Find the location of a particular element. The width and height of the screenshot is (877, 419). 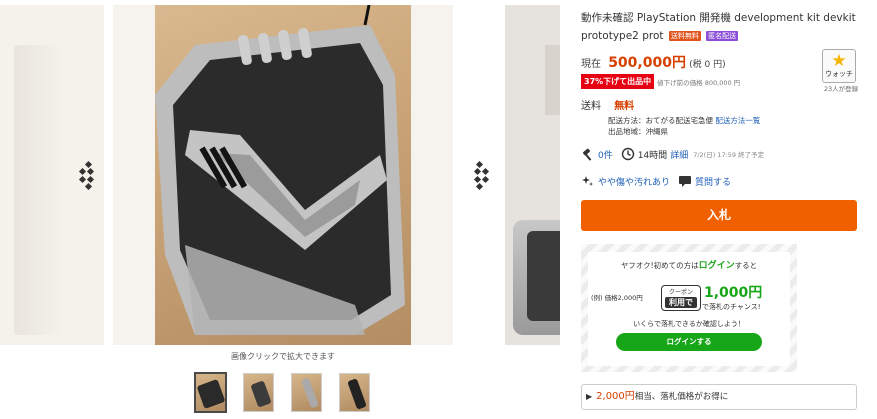

price-range-toggle: ▶ 2,000円相当、落札価格がお得に is located at coordinates (719, 397).